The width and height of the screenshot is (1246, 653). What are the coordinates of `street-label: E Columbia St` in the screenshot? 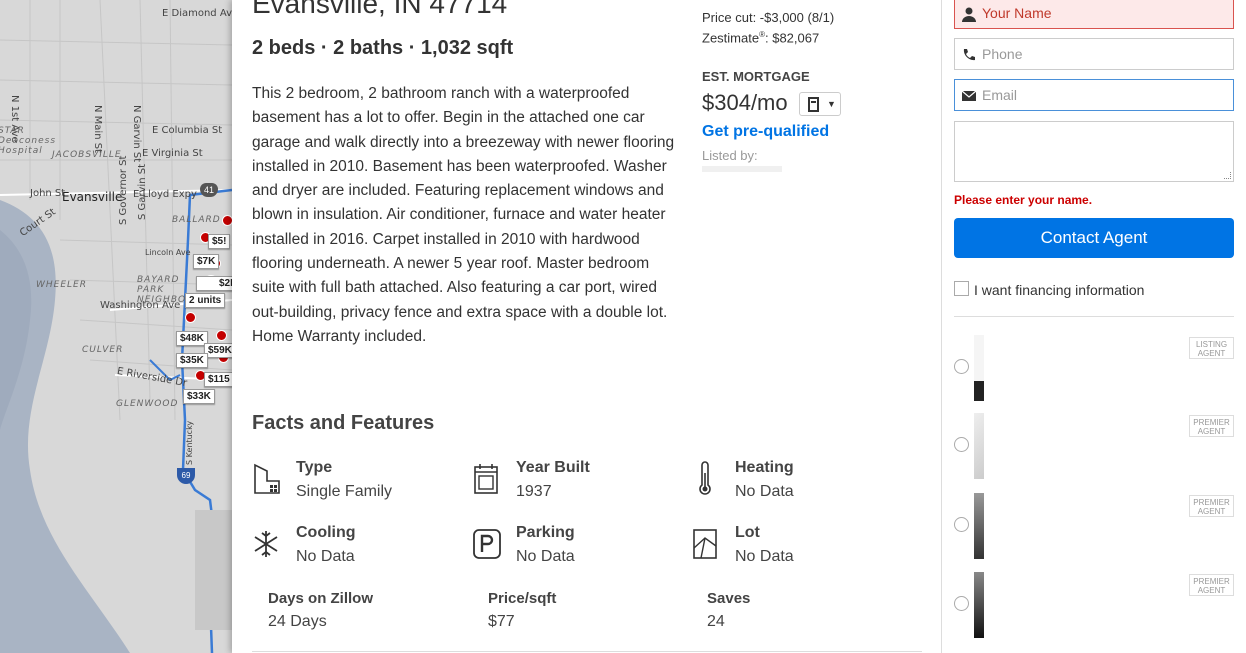 It's located at (187, 130).